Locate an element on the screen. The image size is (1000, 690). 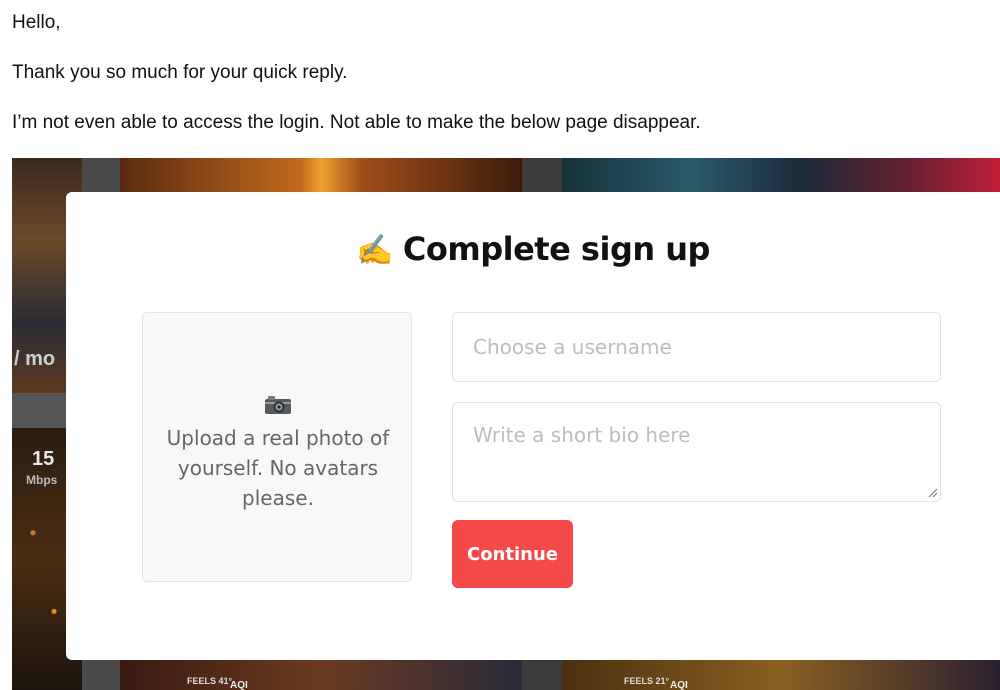
bg-aqi-left: AQI is located at coordinates (239, 685).